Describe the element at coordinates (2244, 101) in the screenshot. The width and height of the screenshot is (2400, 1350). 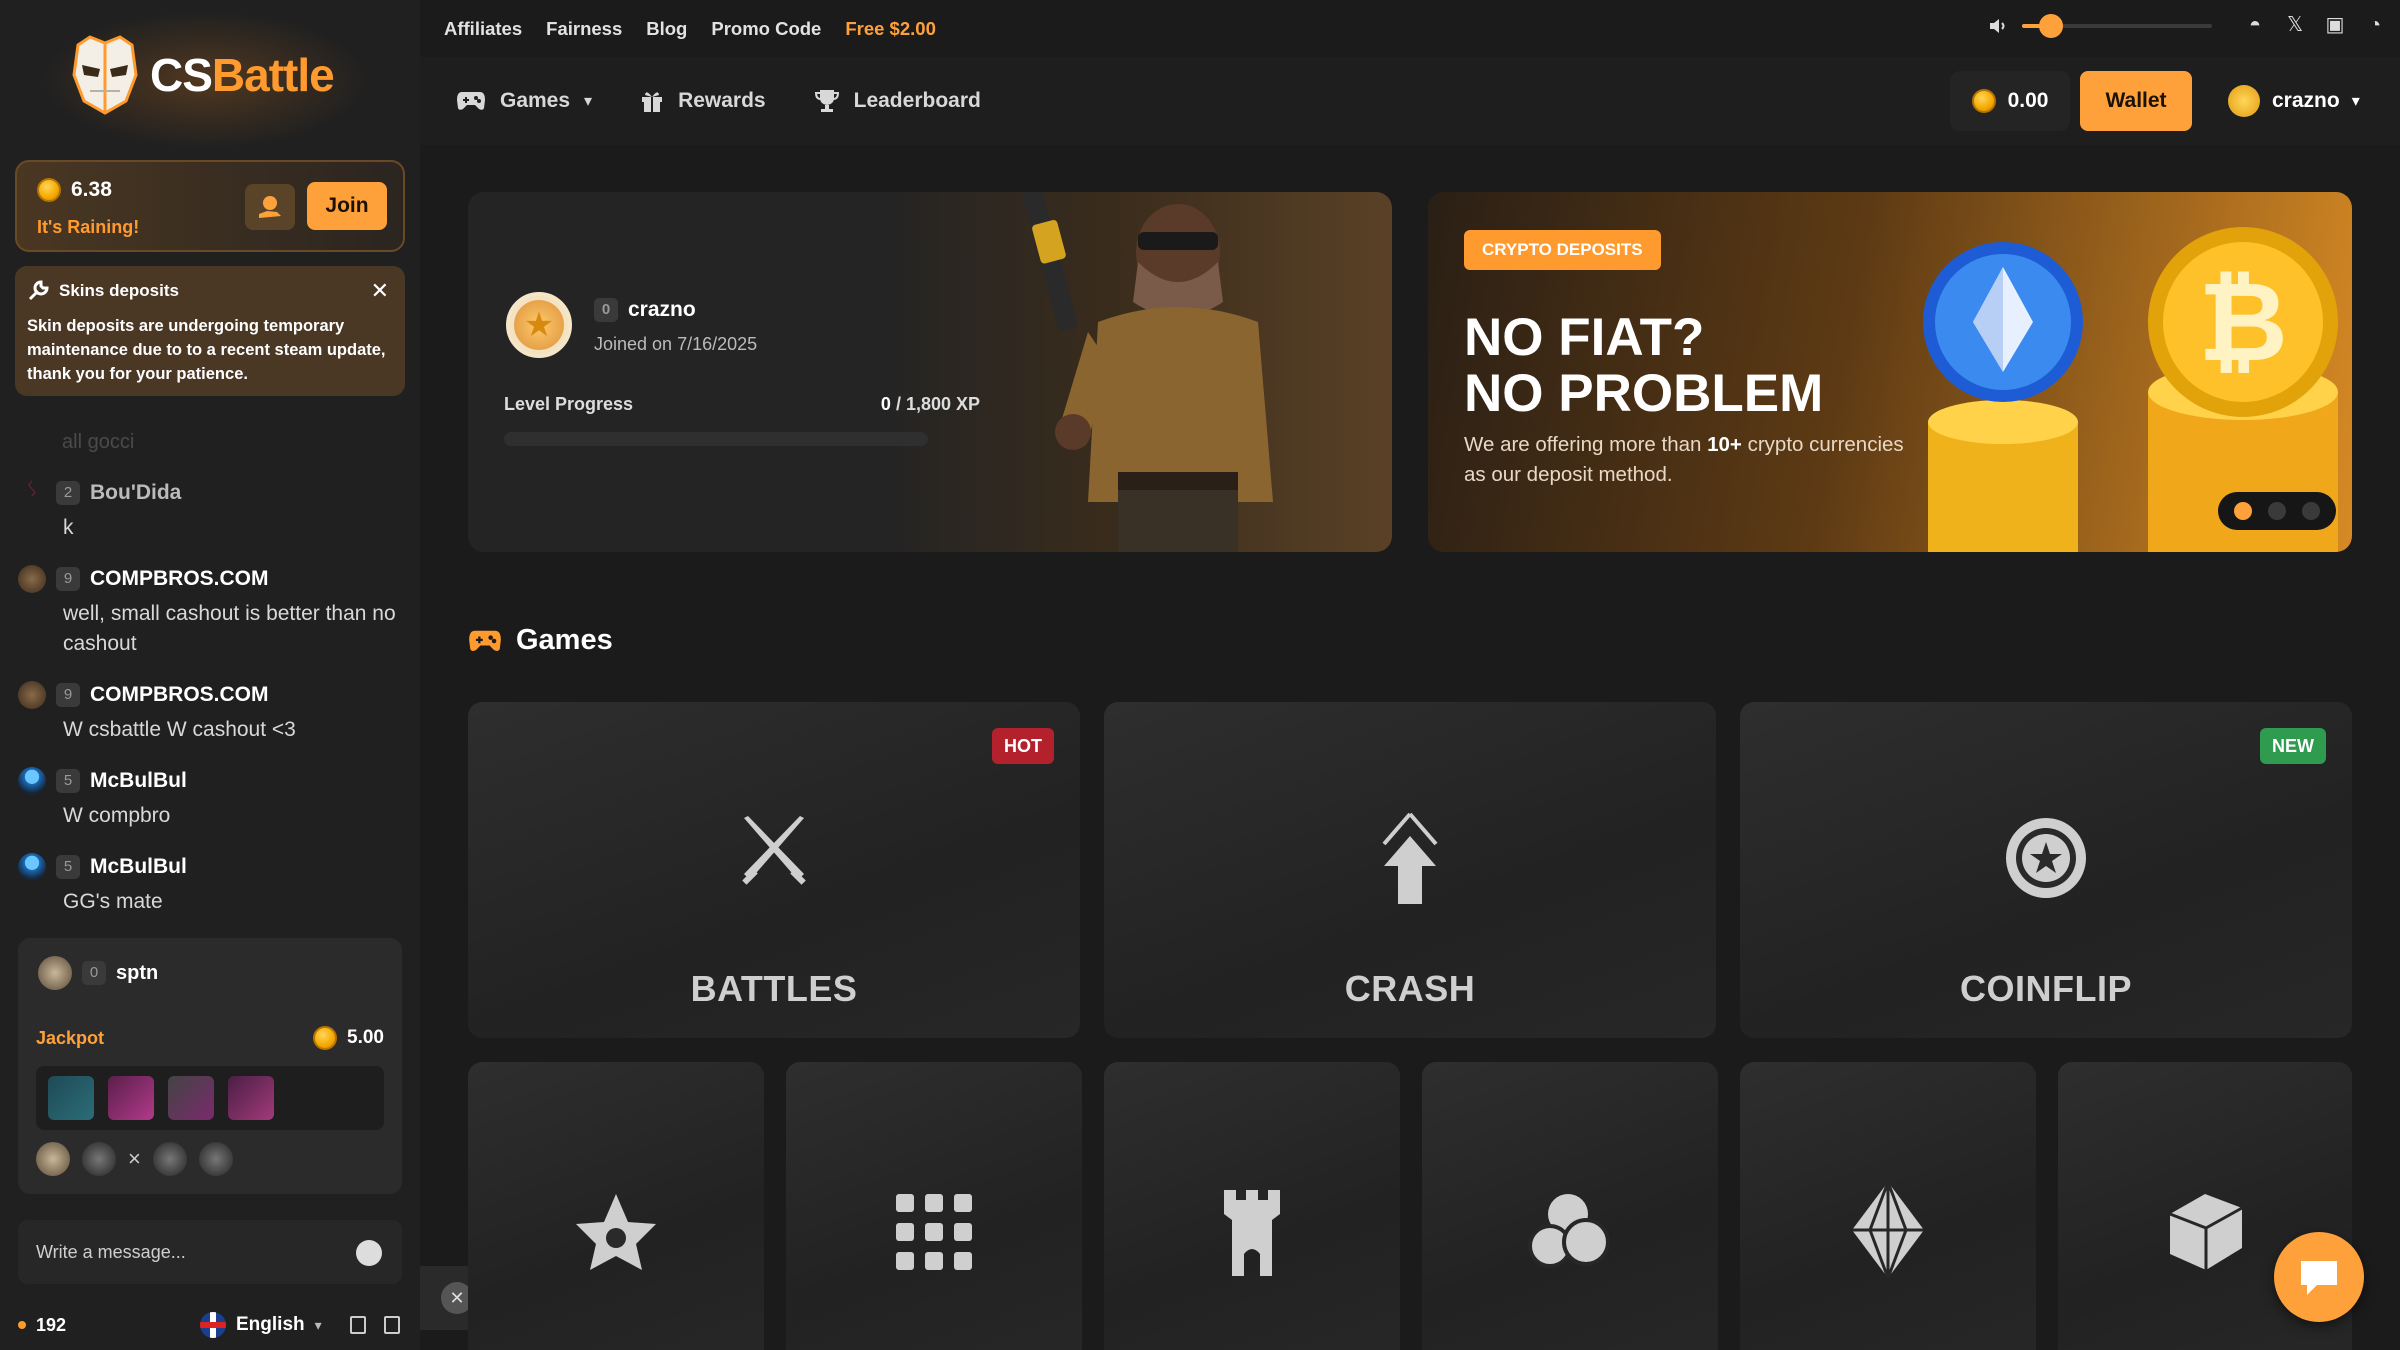
I see `user-avatar` at that location.